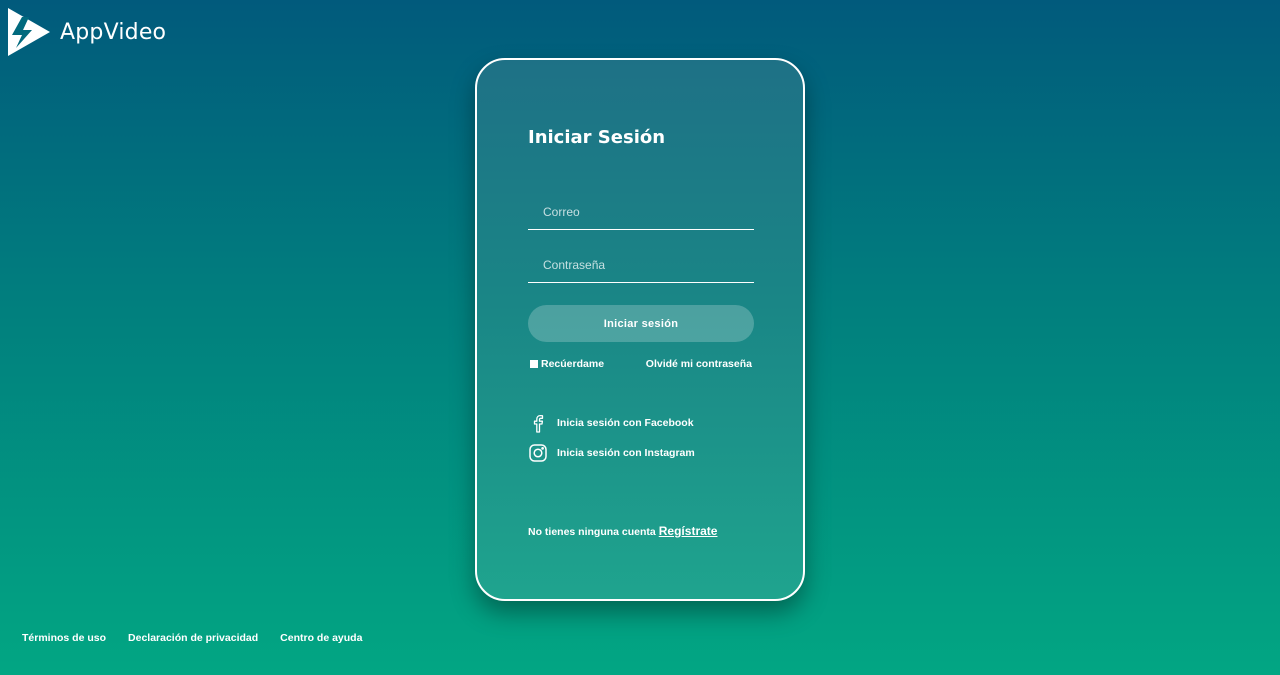 This screenshot has height=675, width=1280. Describe the element at coordinates (597, 137) in the screenshot. I see `page-title: Iniciar Sesión` at that location.